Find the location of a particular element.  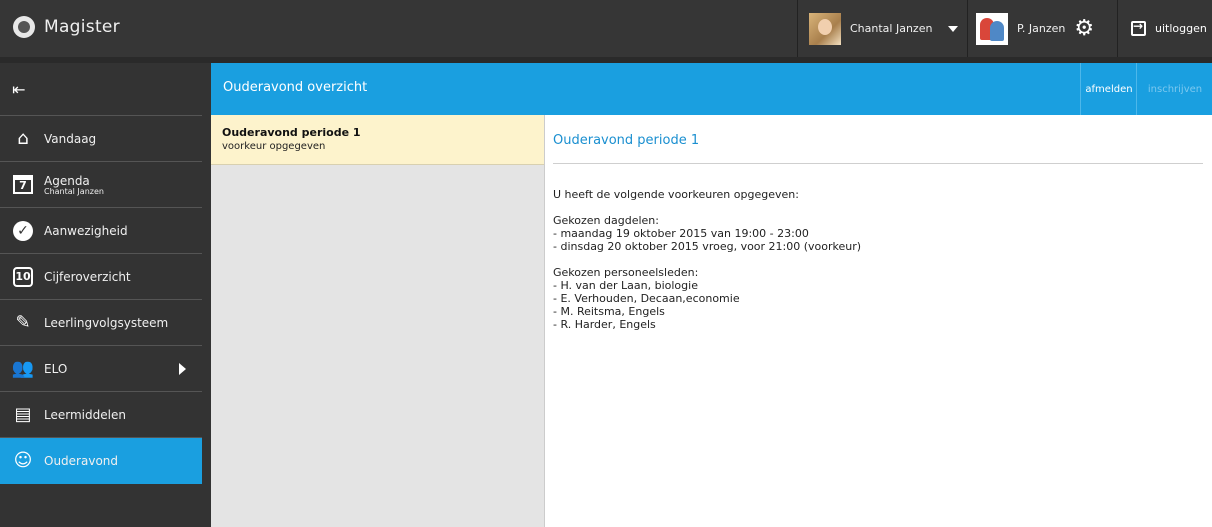

checkmark-icon: ✓ is located at coordinates (23, 231).